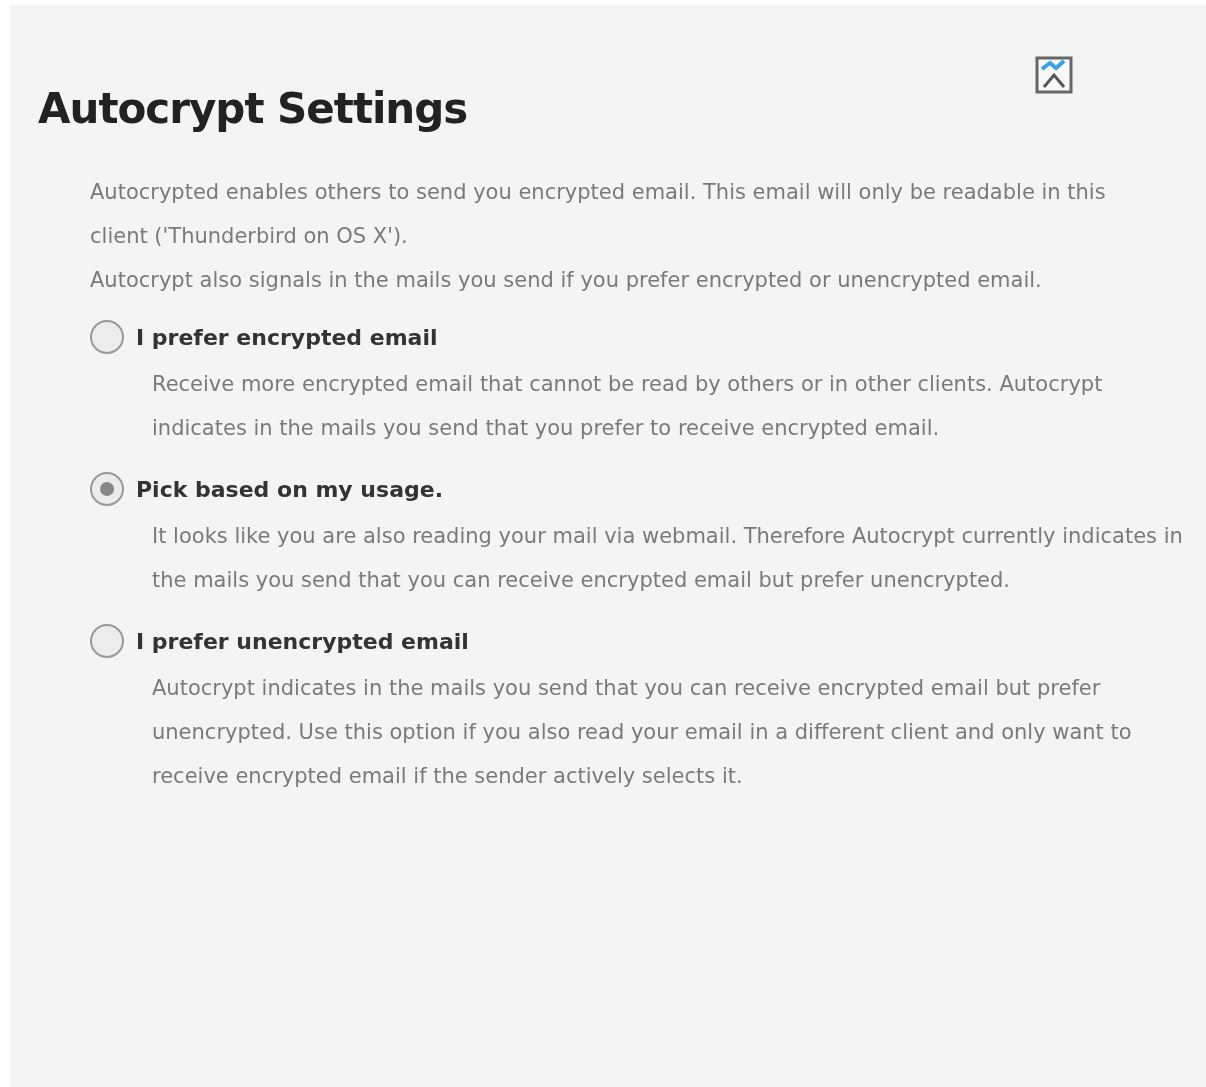  Describe the element at coordinates (627, 406) in the screenshot. I see `option-description: Receive more encrypted email that cannot be read by others or in other clients. Autocrypt indicates in the mails you send that you prefer to receive encrypted email.` at that location.